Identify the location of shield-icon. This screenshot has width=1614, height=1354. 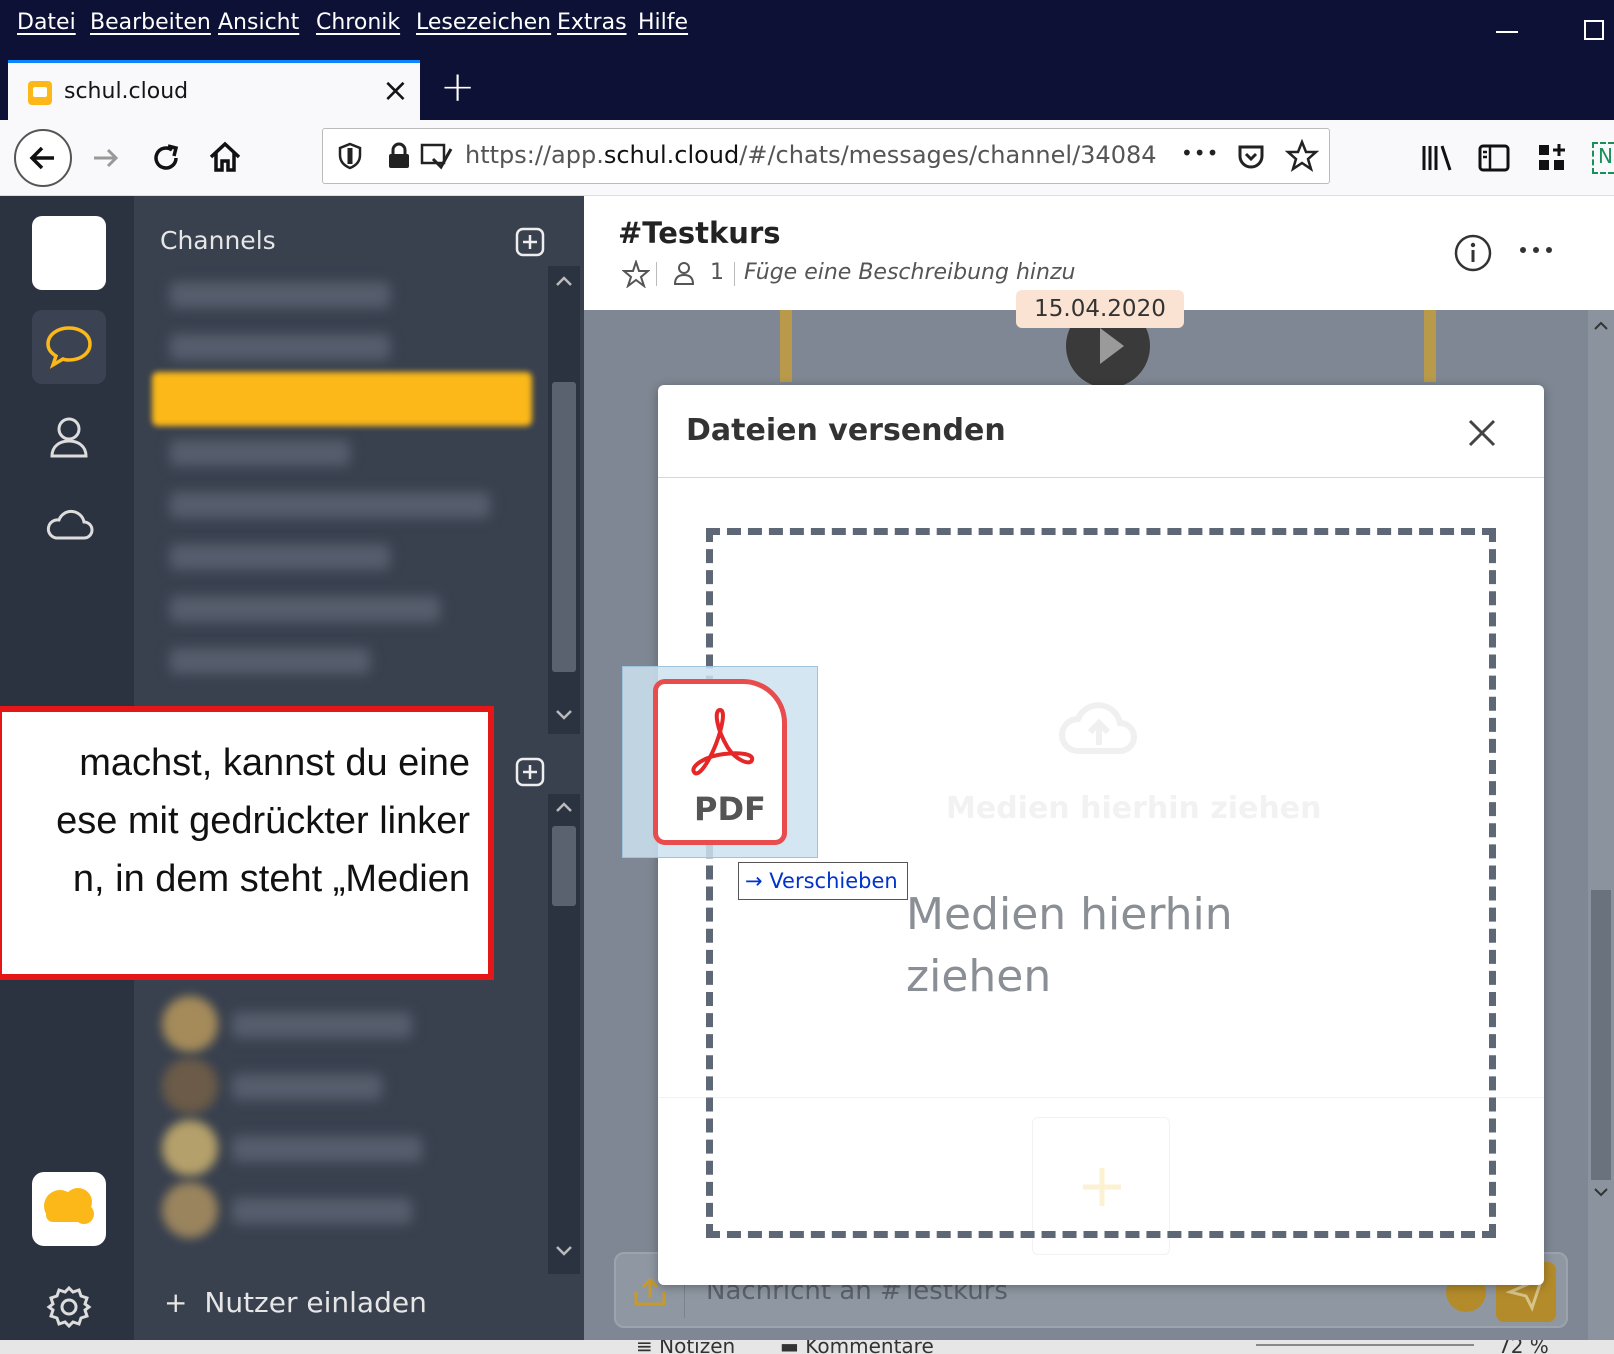
(350, 156).